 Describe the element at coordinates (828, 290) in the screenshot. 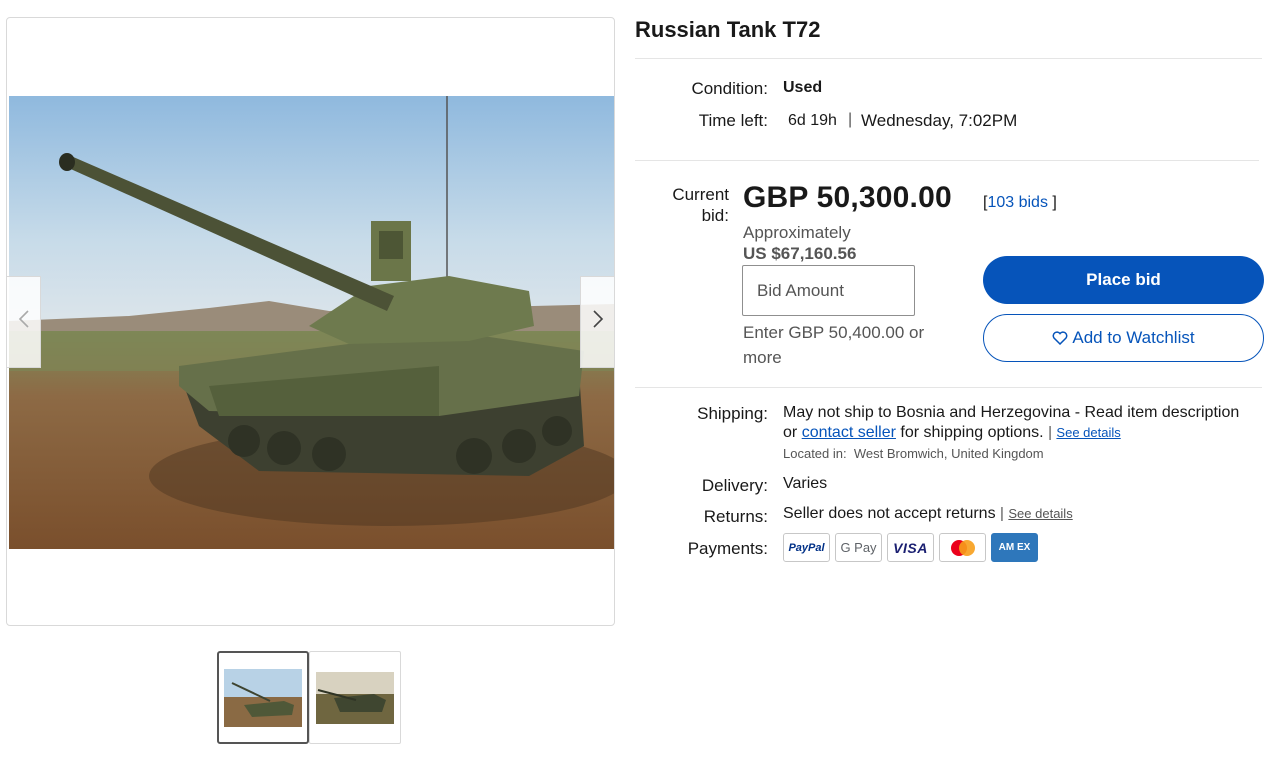

I see `bid-amount-input` at that location.